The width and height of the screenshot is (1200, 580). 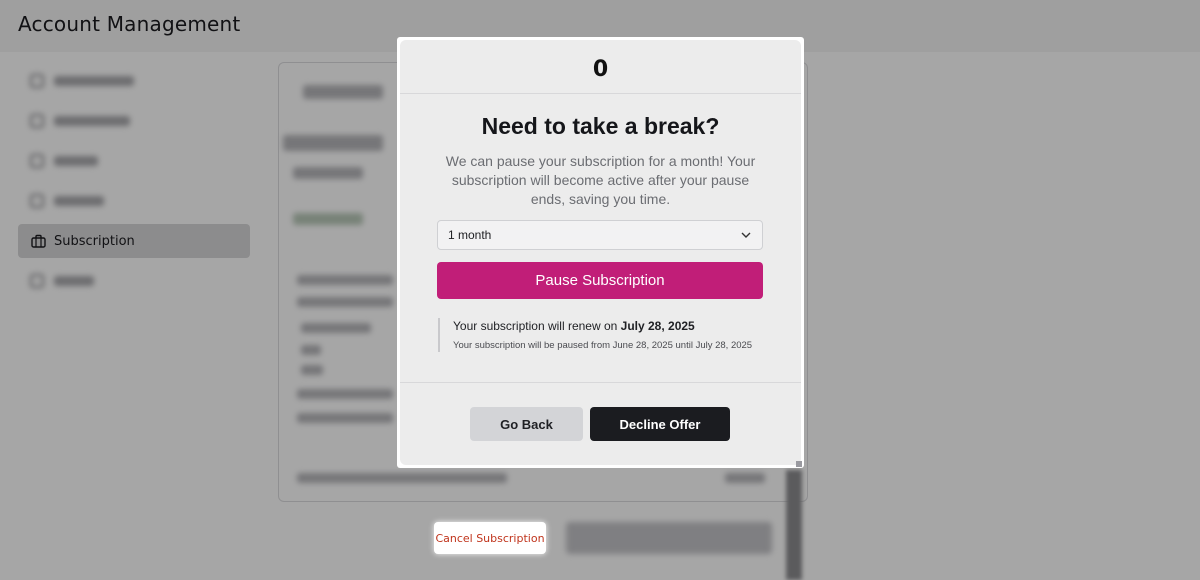 What do you see at coordinates (600, 126) in the screenshot?
I see `dialog-heading: Need to take a break?` at bounding box center [600, 126].